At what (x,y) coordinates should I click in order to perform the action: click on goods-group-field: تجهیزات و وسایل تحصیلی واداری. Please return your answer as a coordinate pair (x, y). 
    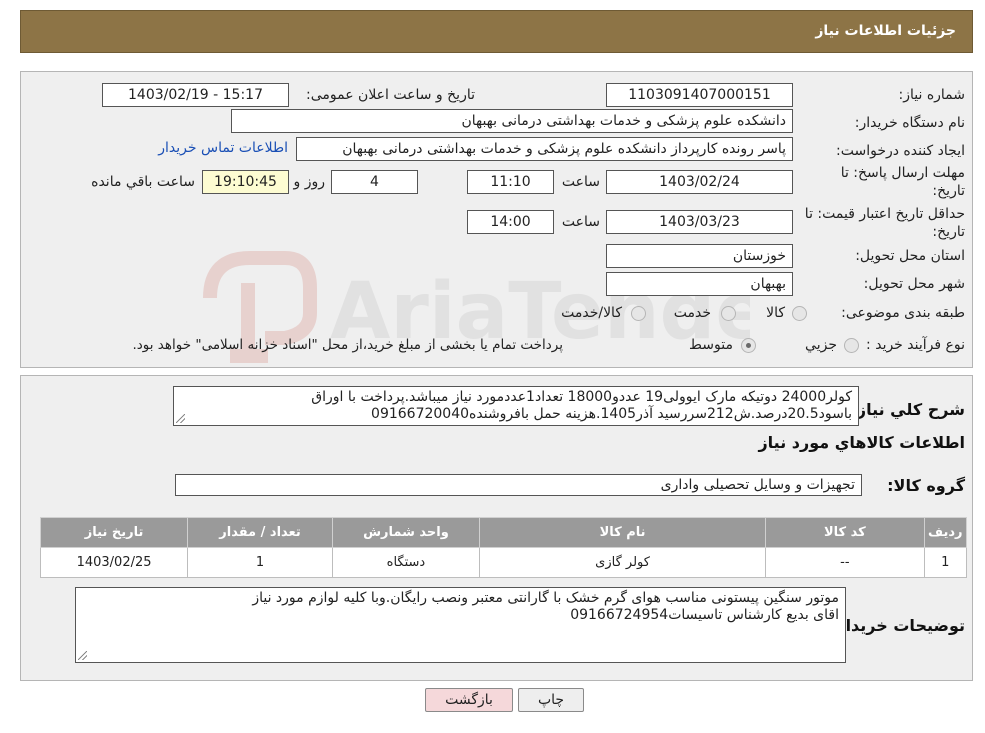
    Looking at the image, I should click on (518, 485).